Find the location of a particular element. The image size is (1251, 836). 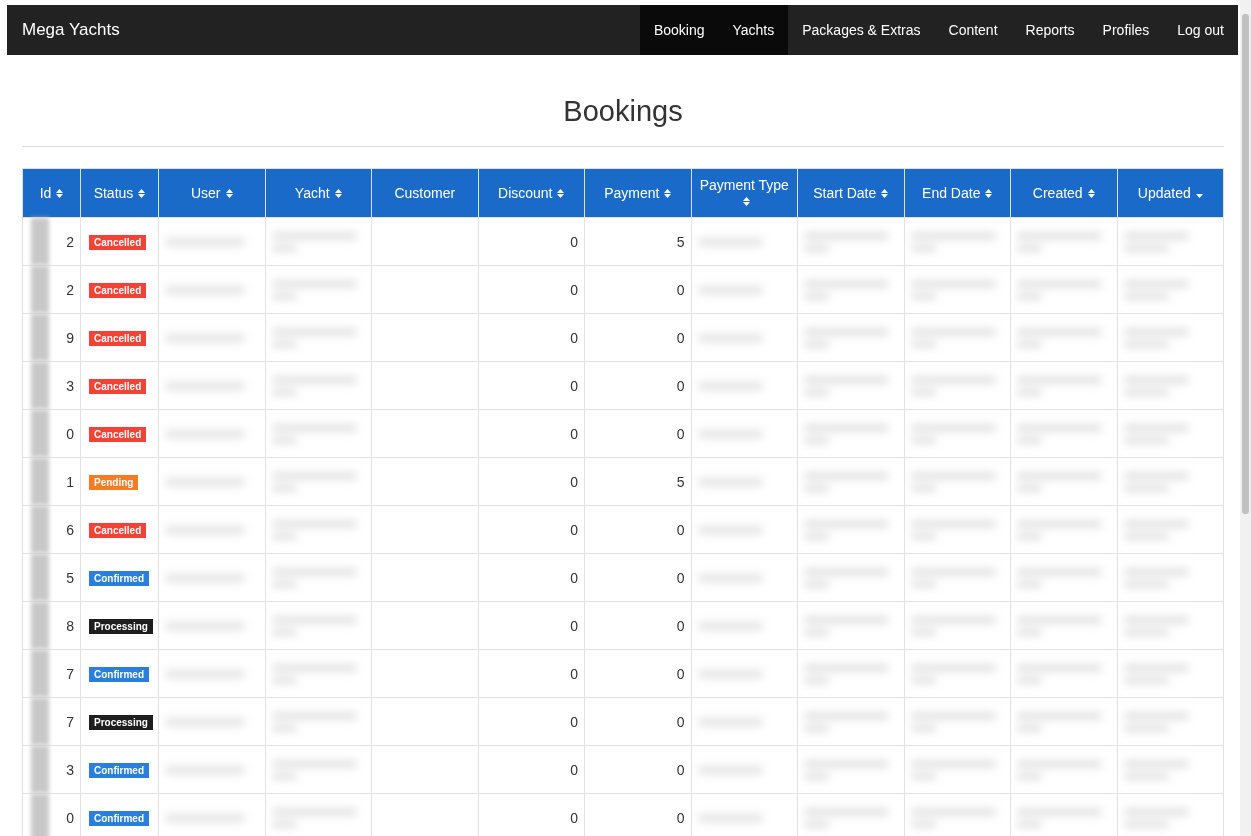

column-header: Status is located at coordinates (119, 193).